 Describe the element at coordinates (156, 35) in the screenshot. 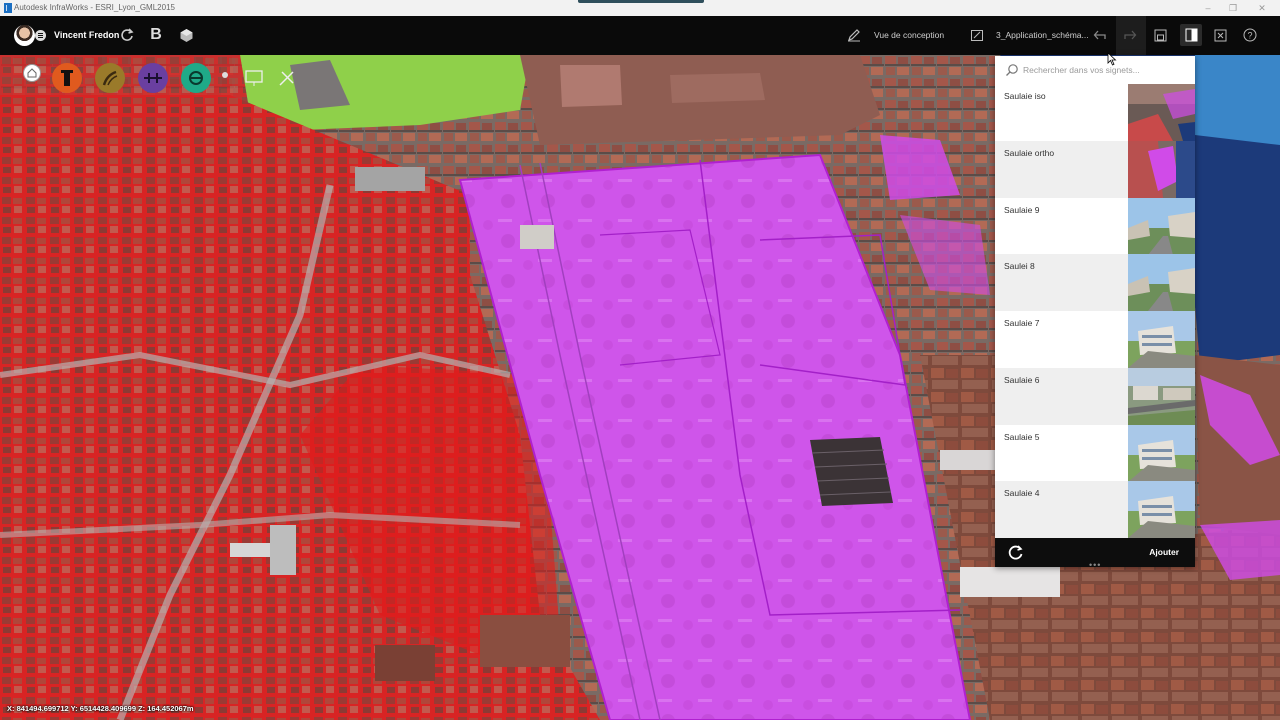

I see `bim-b-icon: B` at that location.